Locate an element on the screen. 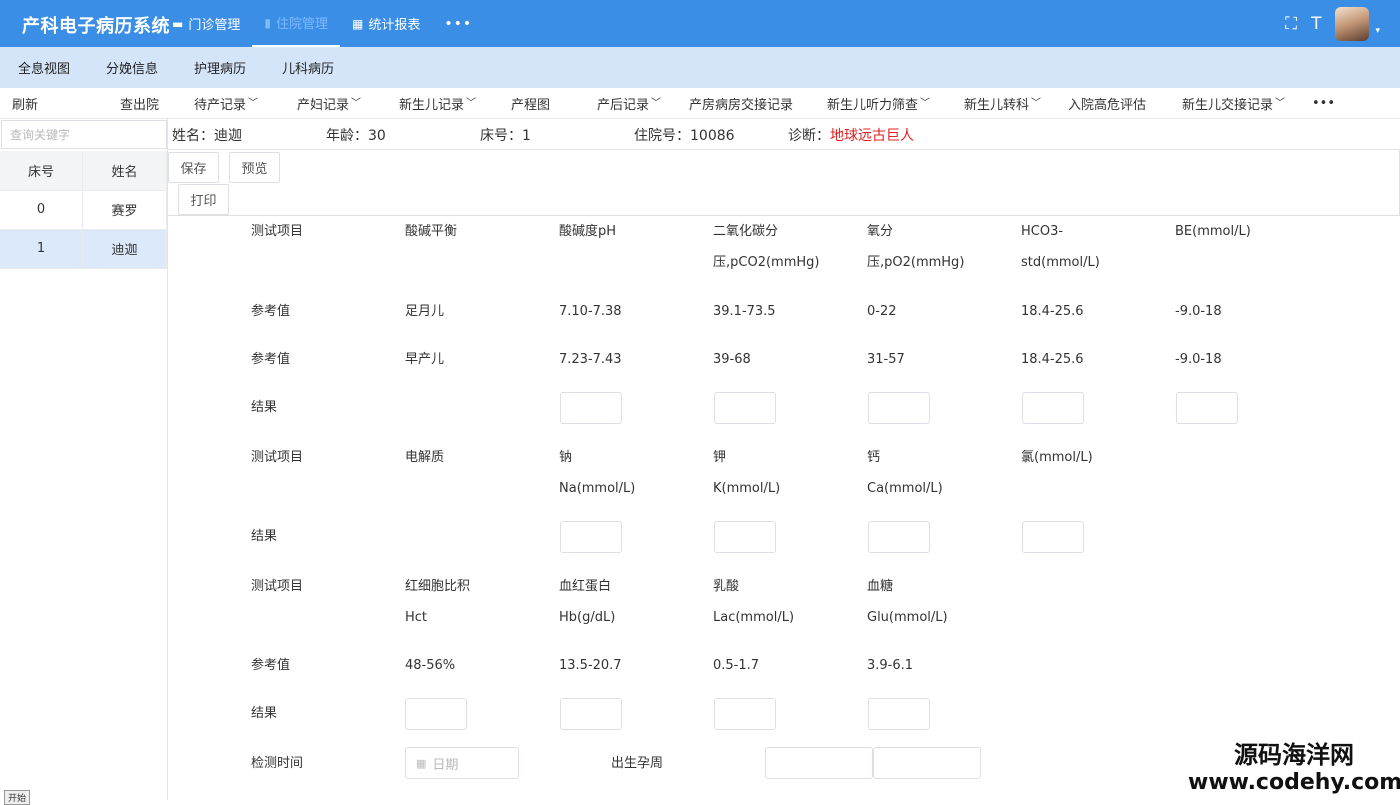 The image size is (1400, 805). ref-value: 3.9-6.1 is located at coordinates (890, 665).